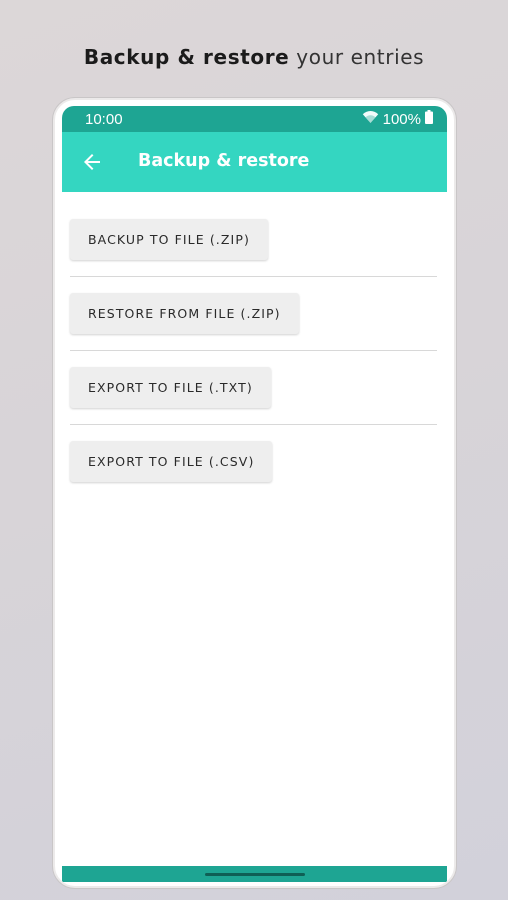  I want to click on navigation-bar, so click(254, 874).